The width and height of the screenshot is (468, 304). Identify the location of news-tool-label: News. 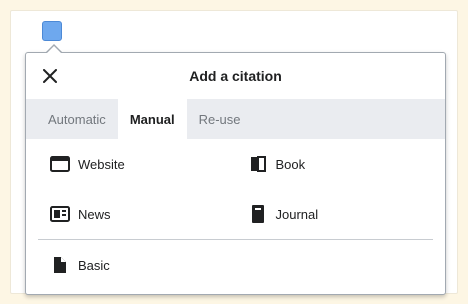
(94, 214).